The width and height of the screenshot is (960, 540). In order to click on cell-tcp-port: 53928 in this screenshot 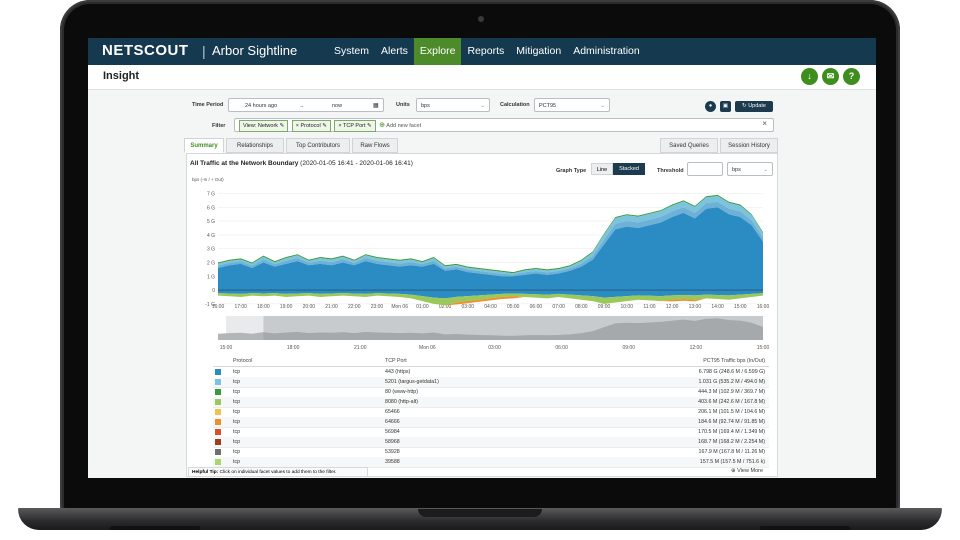, I will do `click(392, 452)`.